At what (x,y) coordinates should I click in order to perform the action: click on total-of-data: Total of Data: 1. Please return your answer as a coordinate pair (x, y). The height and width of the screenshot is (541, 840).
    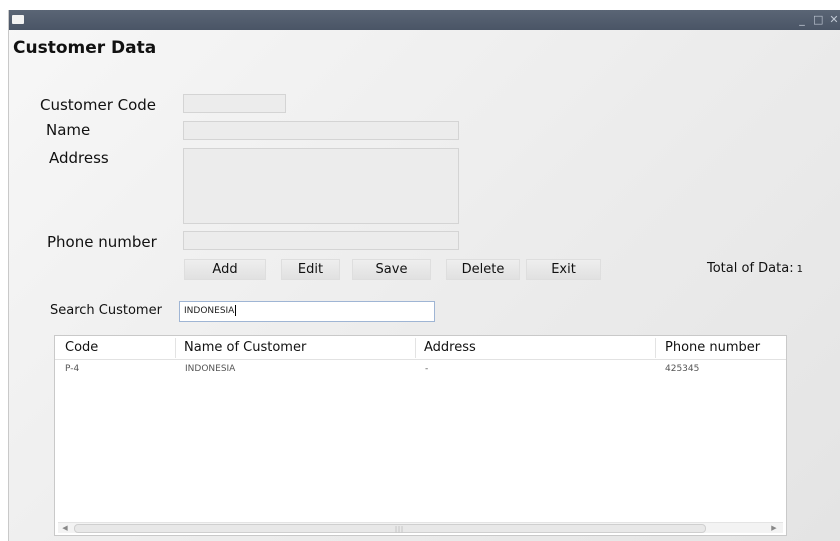
    Looking at the image, I should click on (755, 268).